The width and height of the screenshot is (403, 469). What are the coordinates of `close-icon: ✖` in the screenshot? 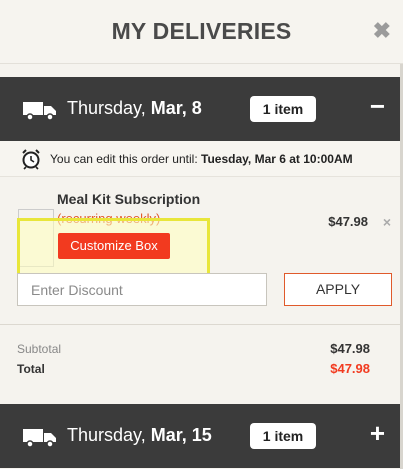 It's located at (382, 31).